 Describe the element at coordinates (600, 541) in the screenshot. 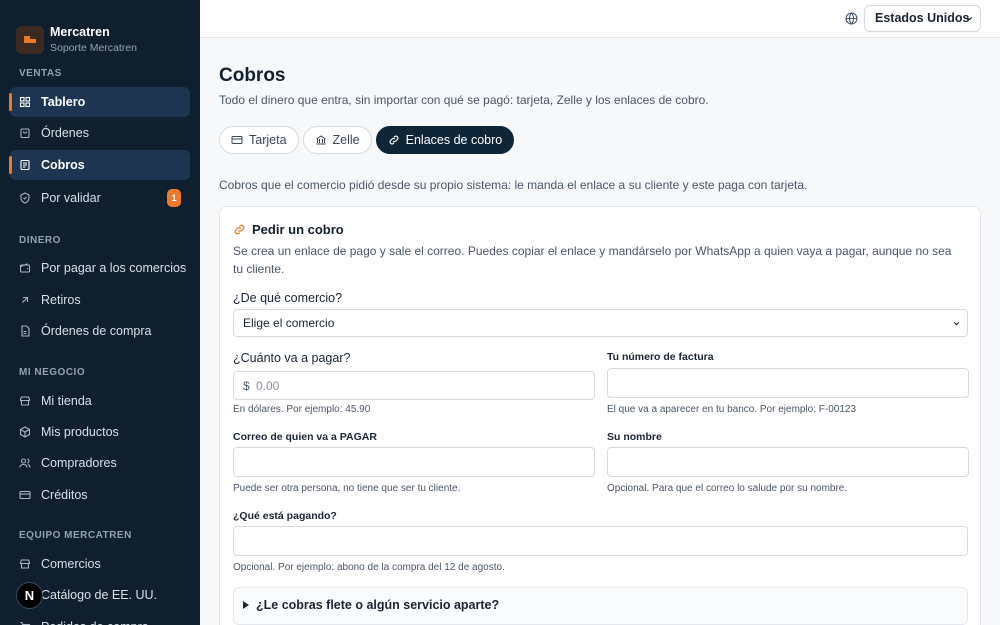

I see `concept-input` at that location.